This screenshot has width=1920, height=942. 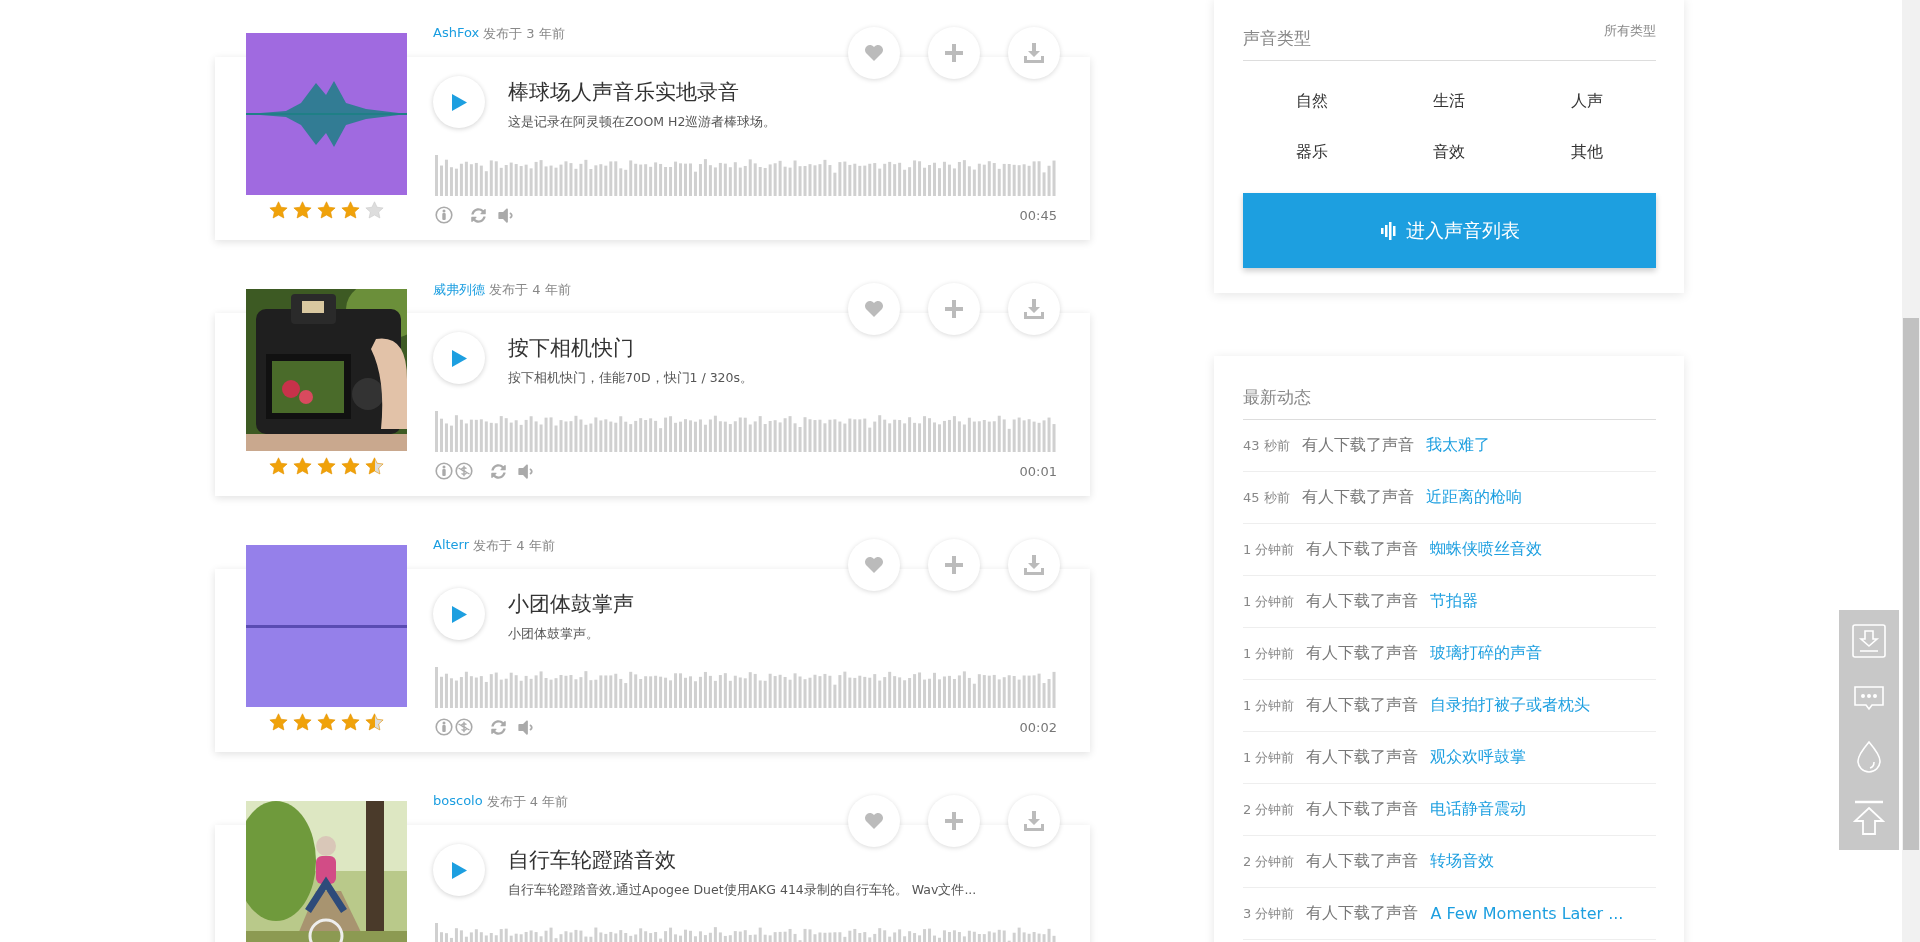 What do you see at coordinates (1478, 757) in the screenshot?
I see `sound-link: 观众欢呼鼓掌` at bounding box center [1478, 757].